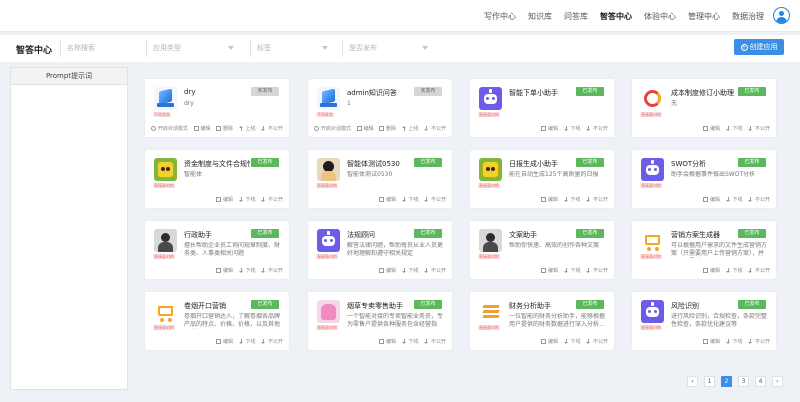  What do you see at coordinates (542, 250) in the screenshot?
I see `app-card: 直接面对的 文案助手 已发布 帮助你快速、高效的创作各种文案 编辑 下线 不公开` at bounding box center [542, 250].